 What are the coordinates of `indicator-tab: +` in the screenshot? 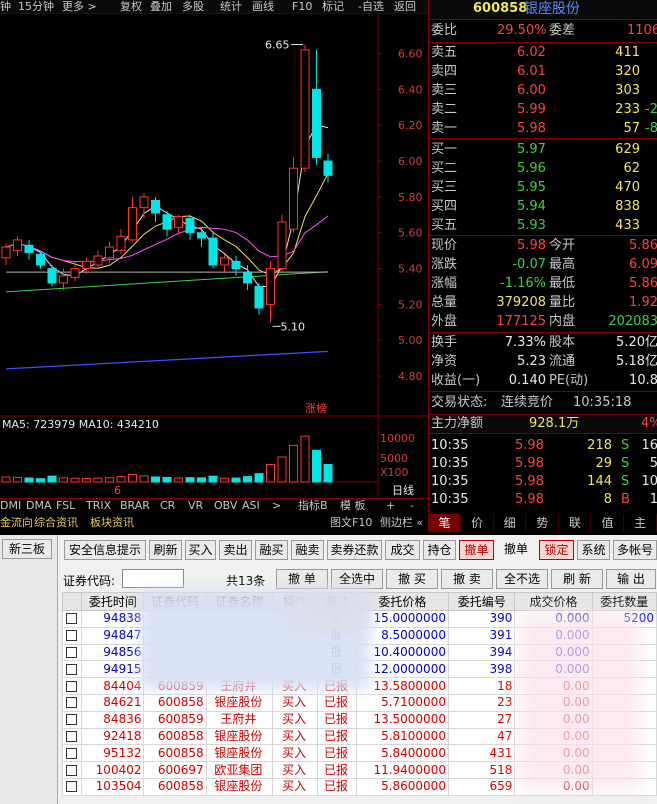 It's located at (390, 506).